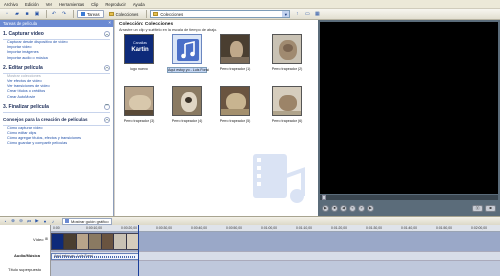 The height and width of the screenshot is (276, 500). Describe the element at coordinates (54, 14) in the screenshot. I see `undo-icon: ↶` at that location.